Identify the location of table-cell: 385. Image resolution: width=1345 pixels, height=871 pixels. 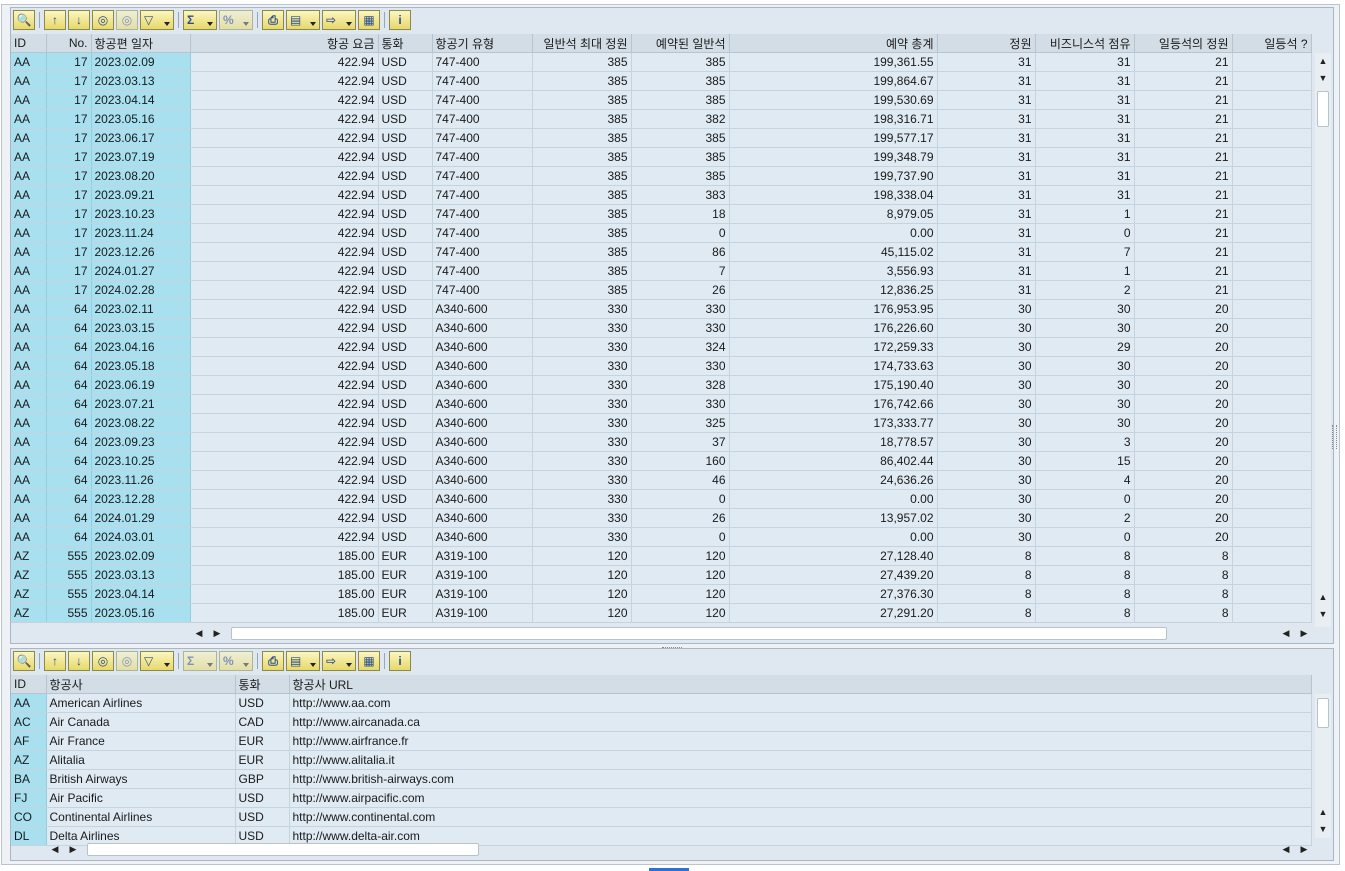
(680, 100).